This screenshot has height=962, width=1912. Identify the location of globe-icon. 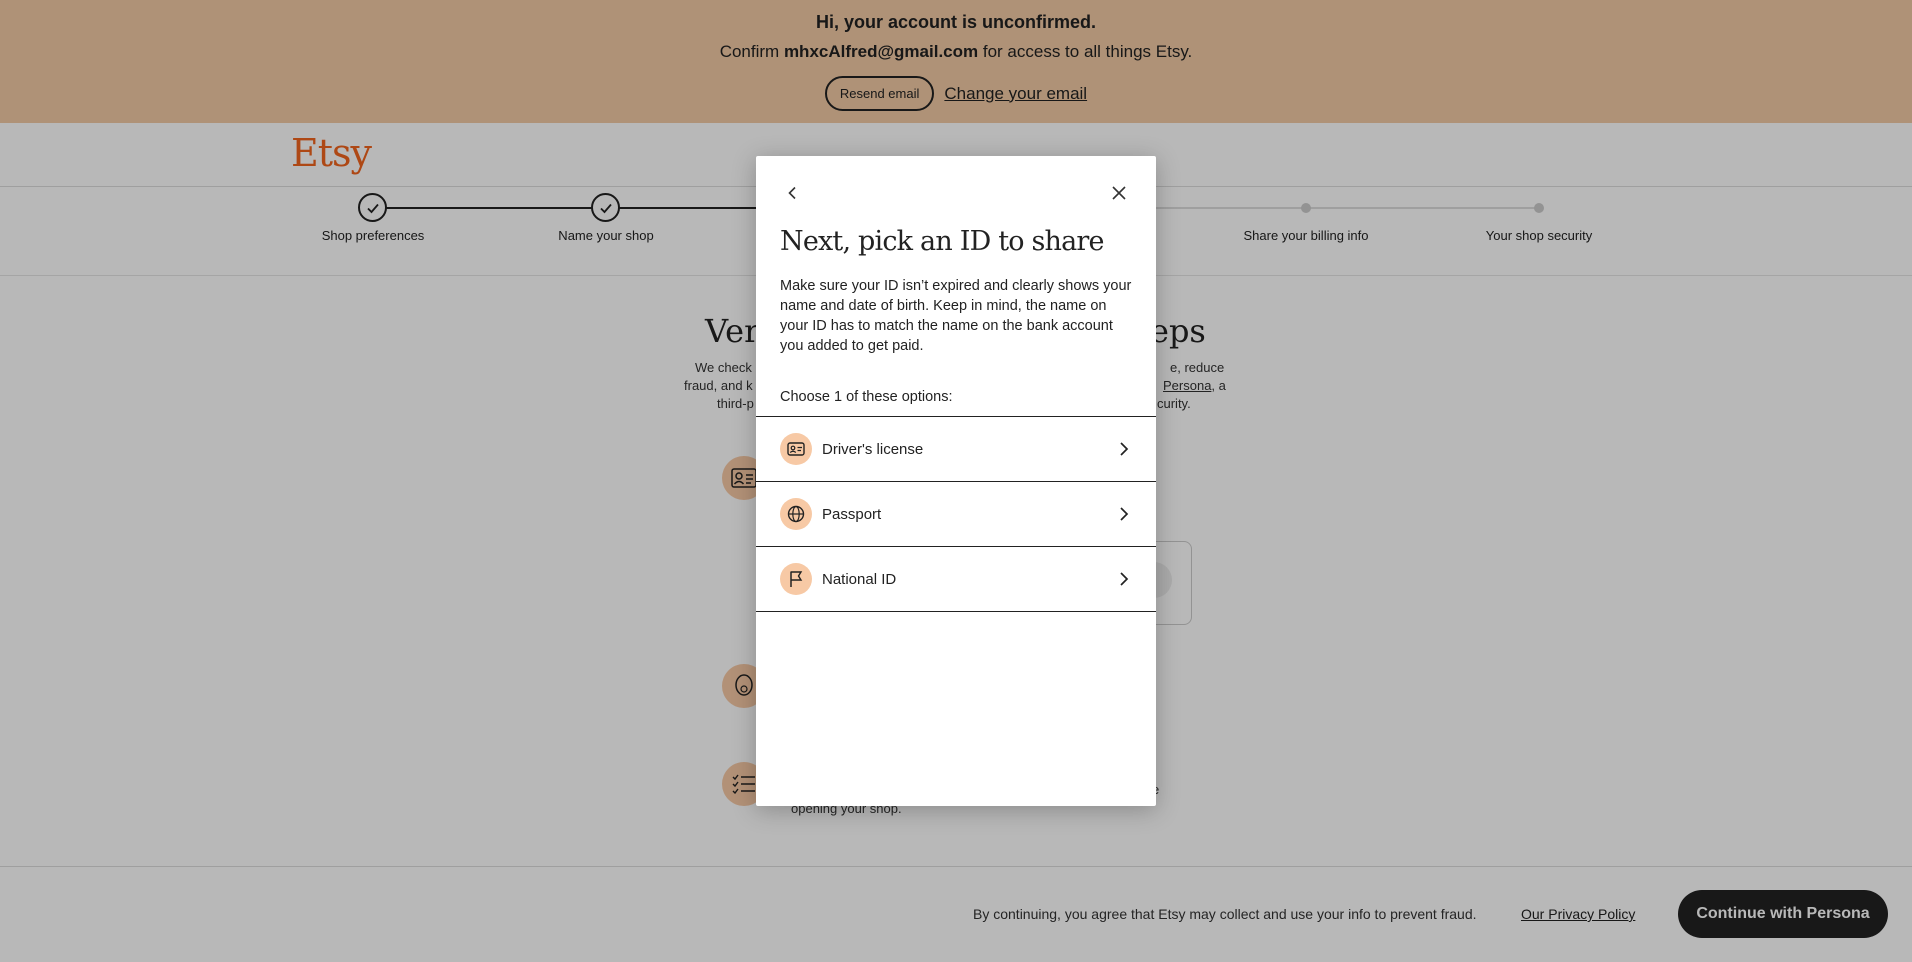
(796, 514).